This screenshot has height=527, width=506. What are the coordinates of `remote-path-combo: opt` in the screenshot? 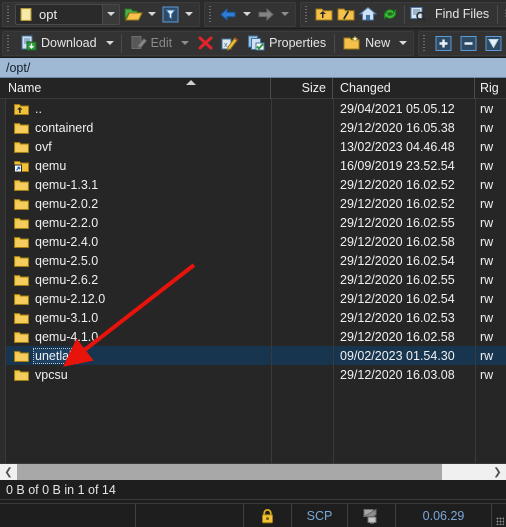 It's located at (67, 14).